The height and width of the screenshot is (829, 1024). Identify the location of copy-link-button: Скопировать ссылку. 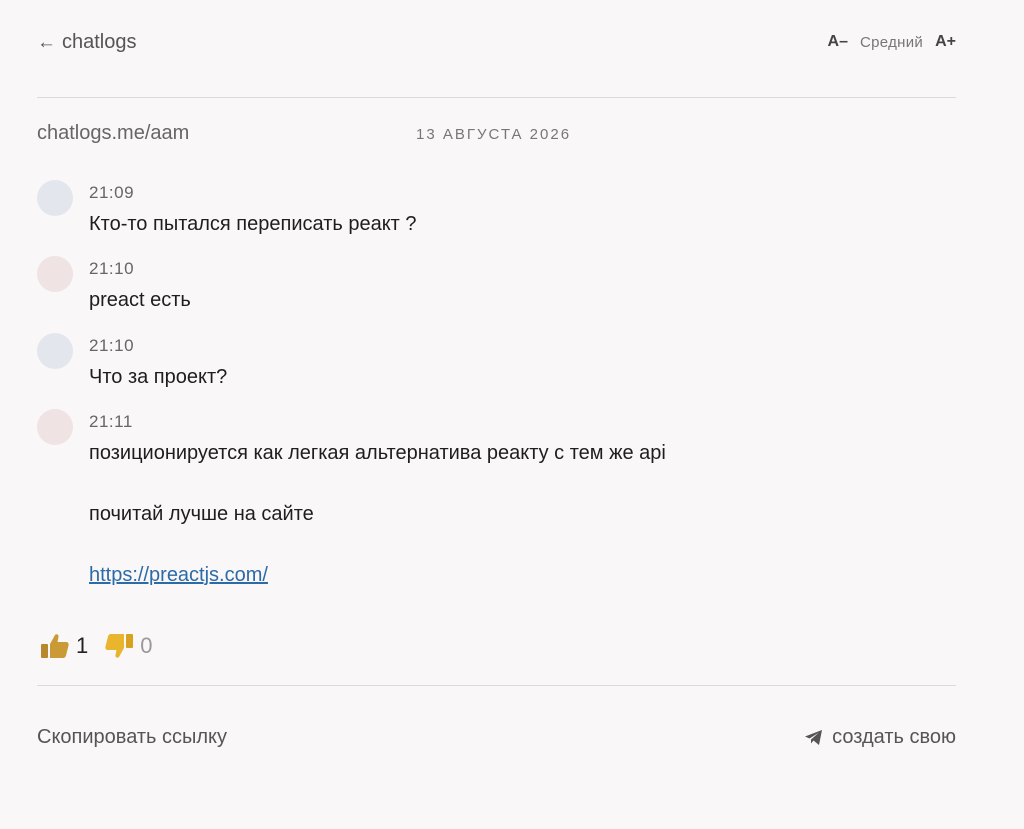
(132, 737).